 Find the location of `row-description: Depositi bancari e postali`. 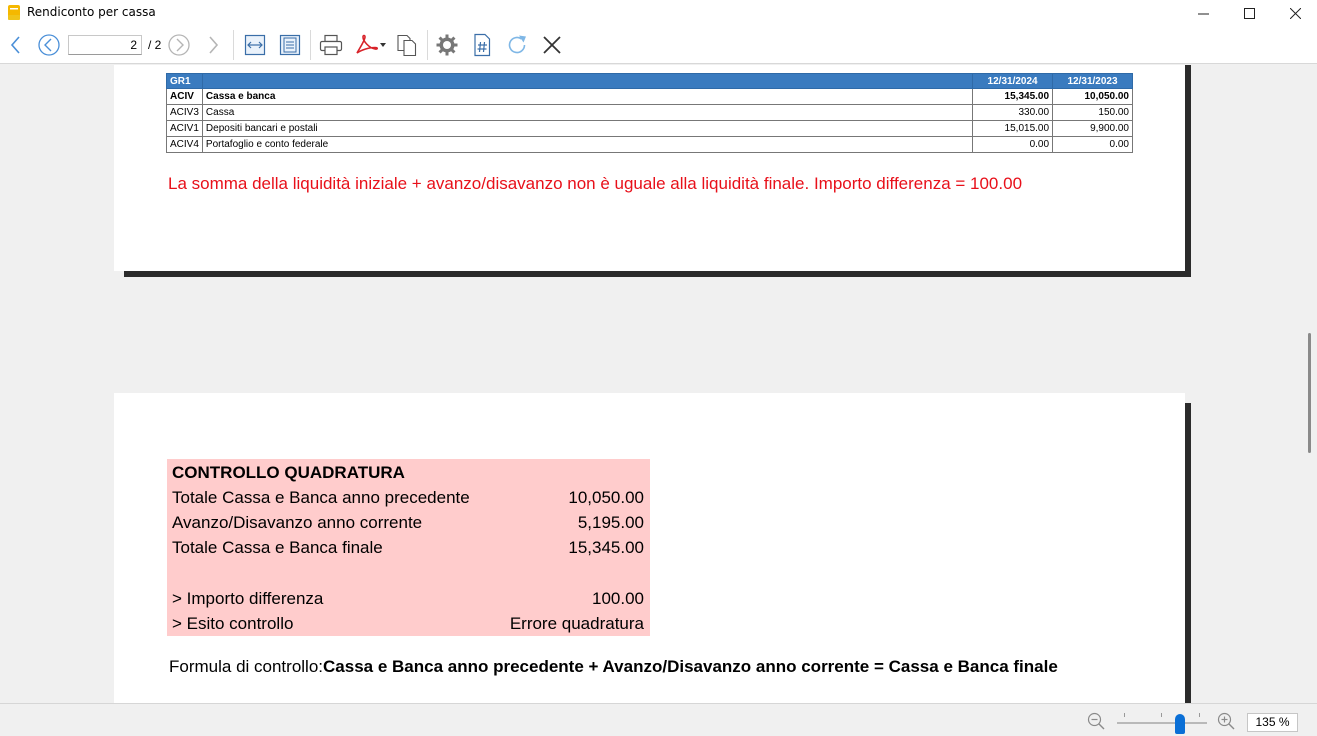

row-description: Depositi bancari e postali is located at coordinates (587, 128).